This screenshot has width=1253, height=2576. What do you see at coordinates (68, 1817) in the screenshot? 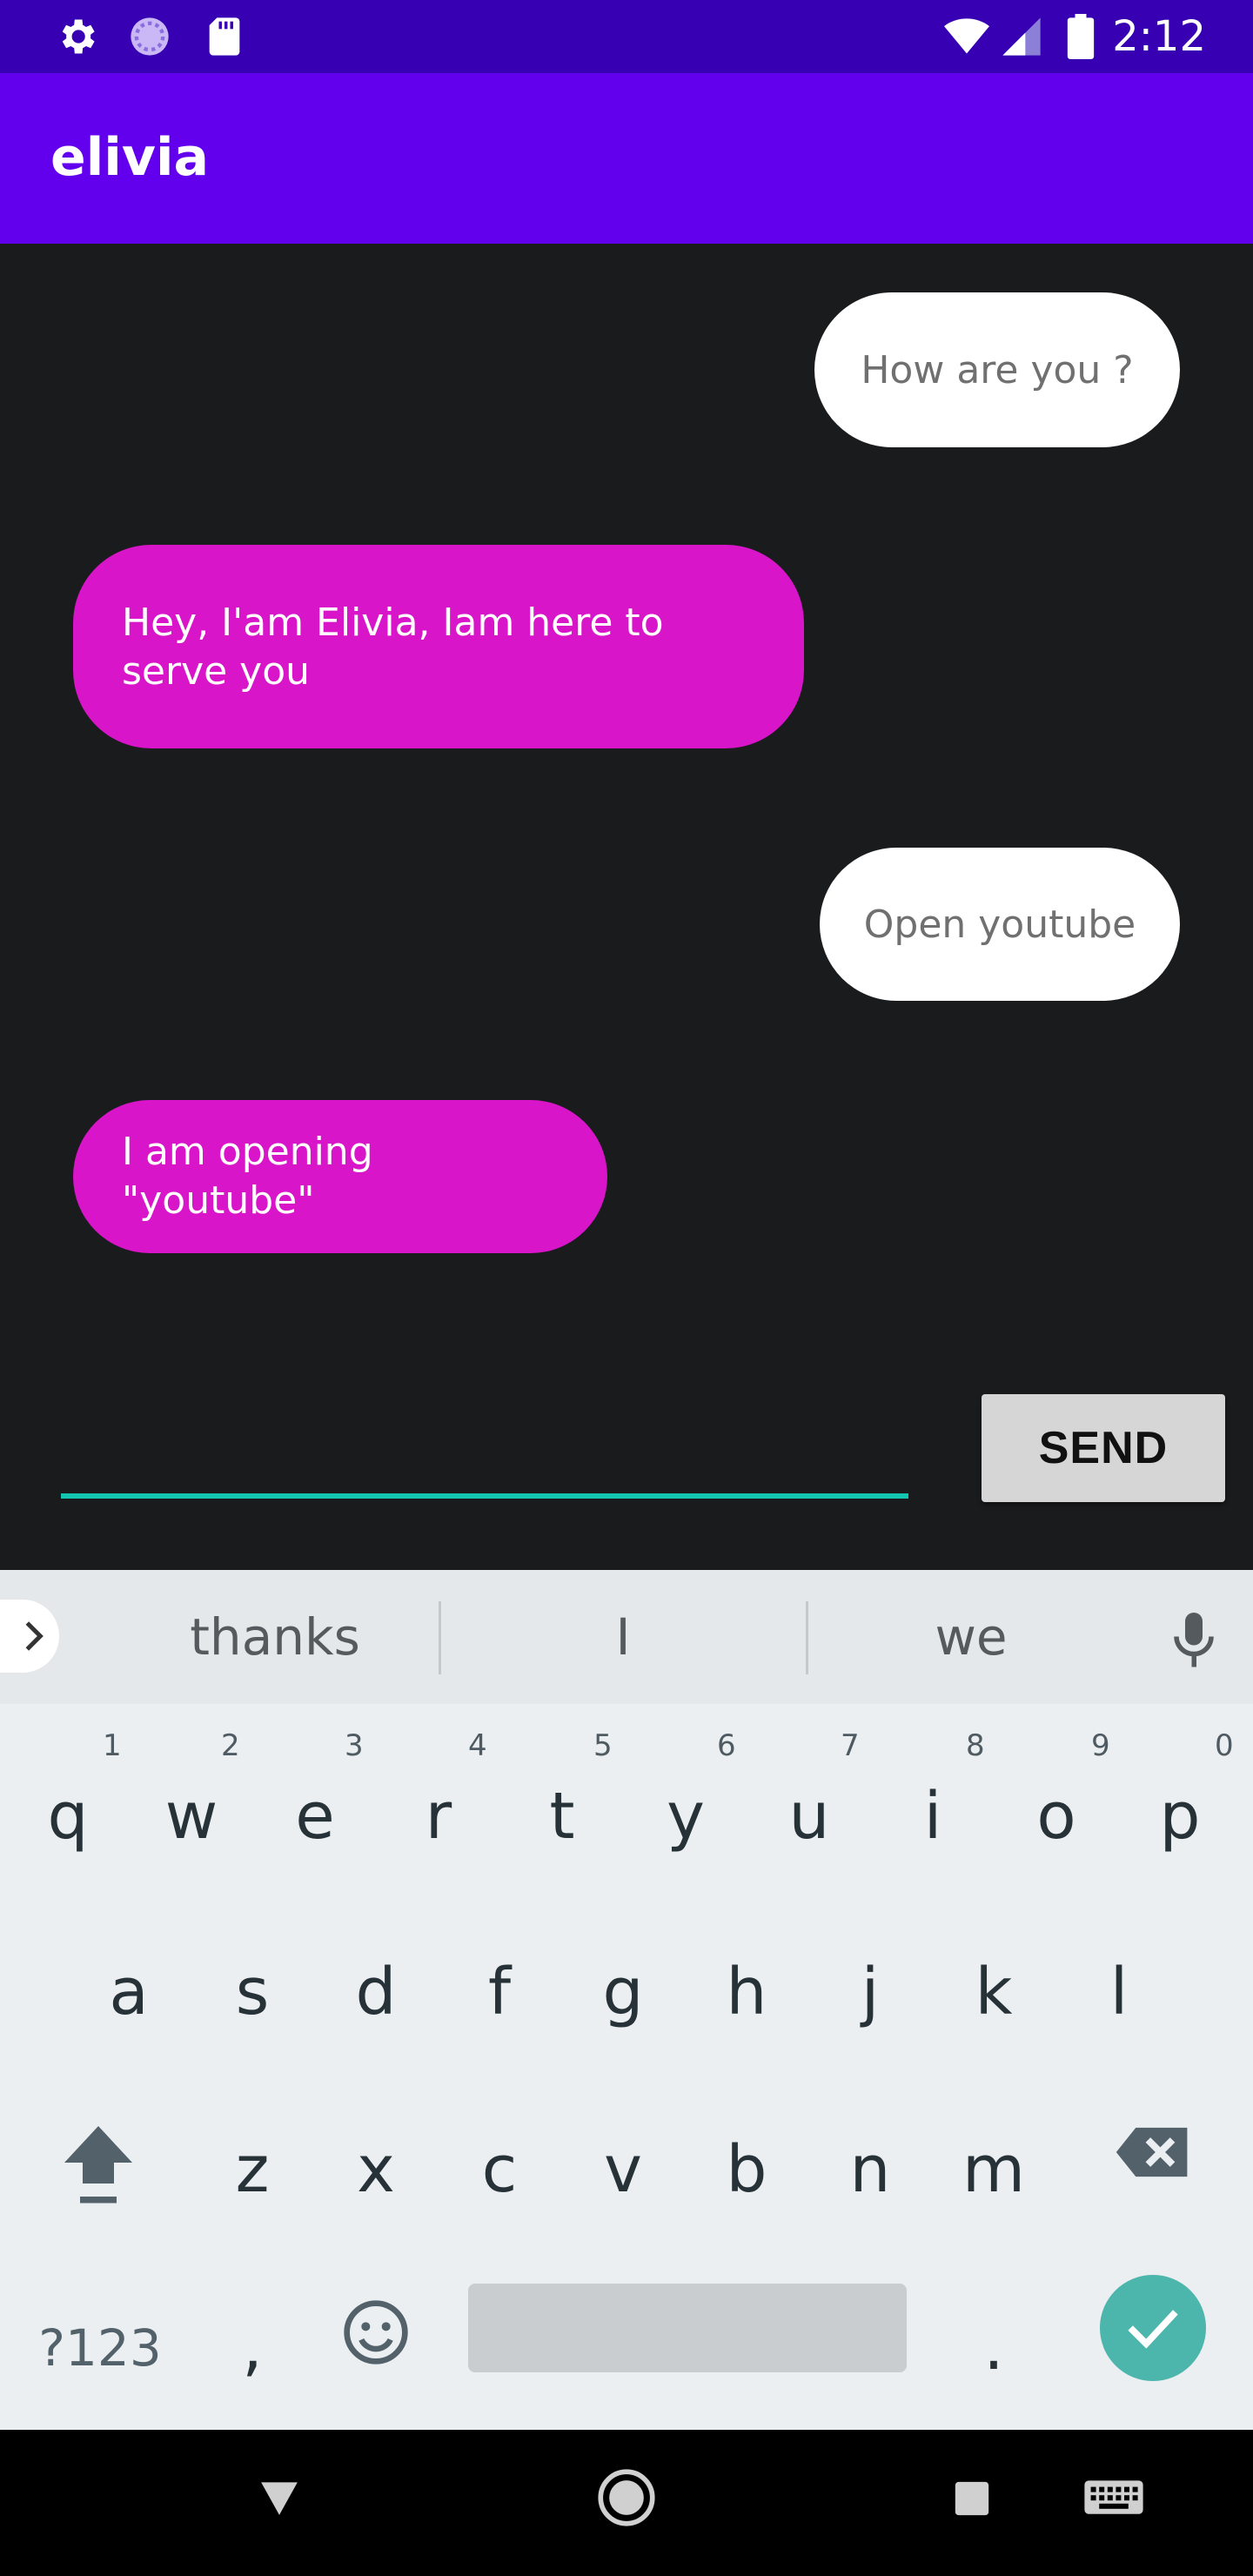
I see `key-q: q` at bounding box center [68, 1817].